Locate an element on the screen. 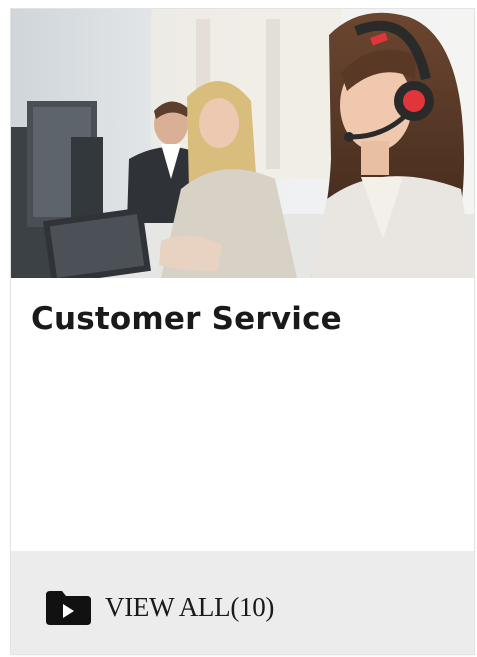 Image resolution: width=477 pixels, height=657 pixels. video-folder-icon is located at coordinates (68, 607).